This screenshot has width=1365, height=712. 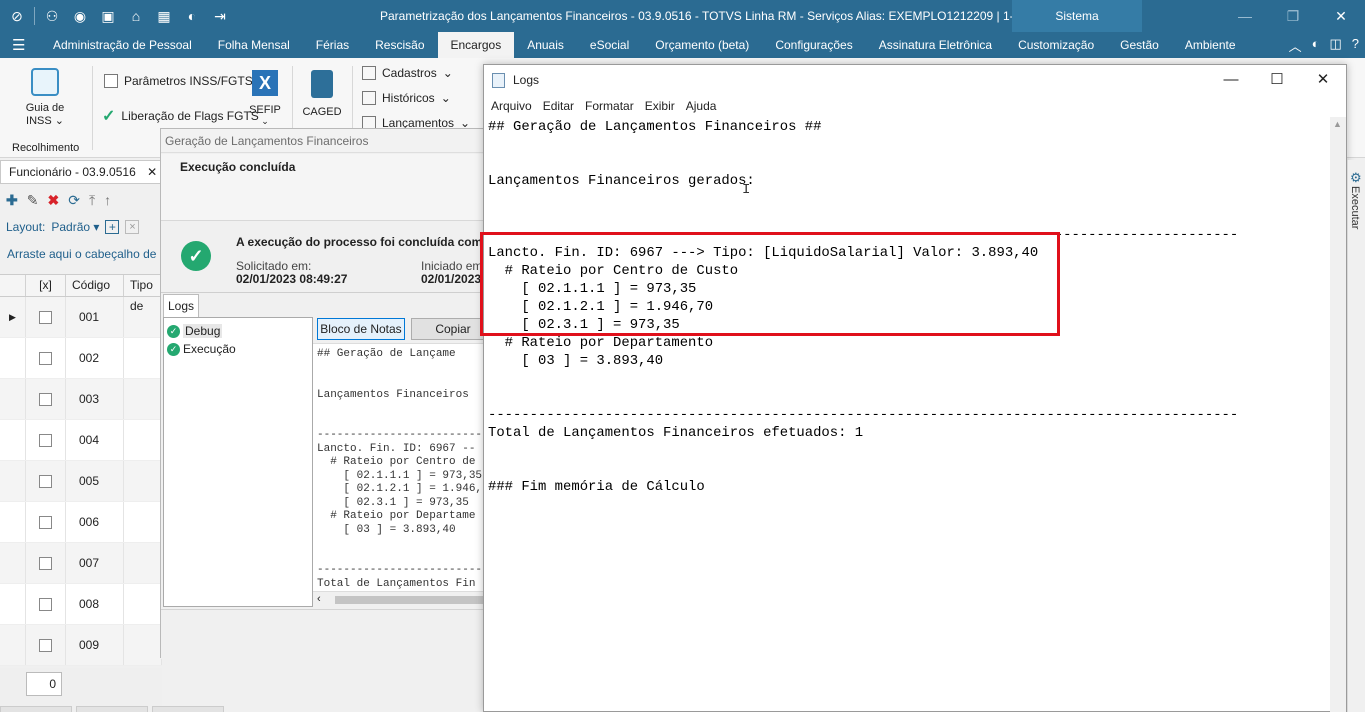 What do you see at coordinates (700, 106) in the screenshot?
I see `menu-ajuda: Ajuda` at bounding box center [700, 106].